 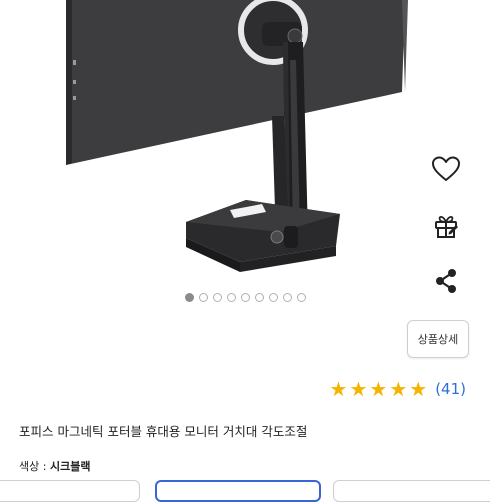 I want to click on product-detail-button: 상품상세, so click(x=438, y=339).